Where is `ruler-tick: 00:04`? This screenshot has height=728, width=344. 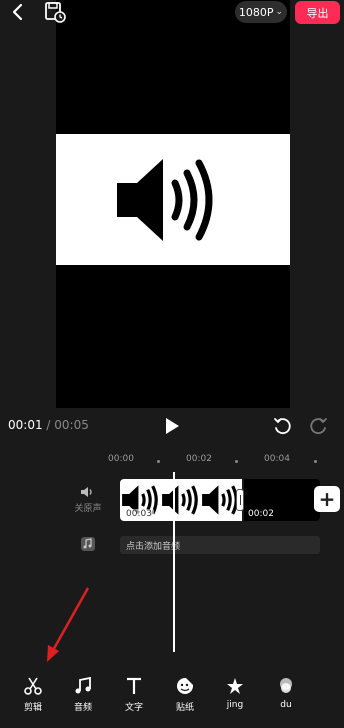 ruler-tick: 00:04 is located at coordinates (277, 459).